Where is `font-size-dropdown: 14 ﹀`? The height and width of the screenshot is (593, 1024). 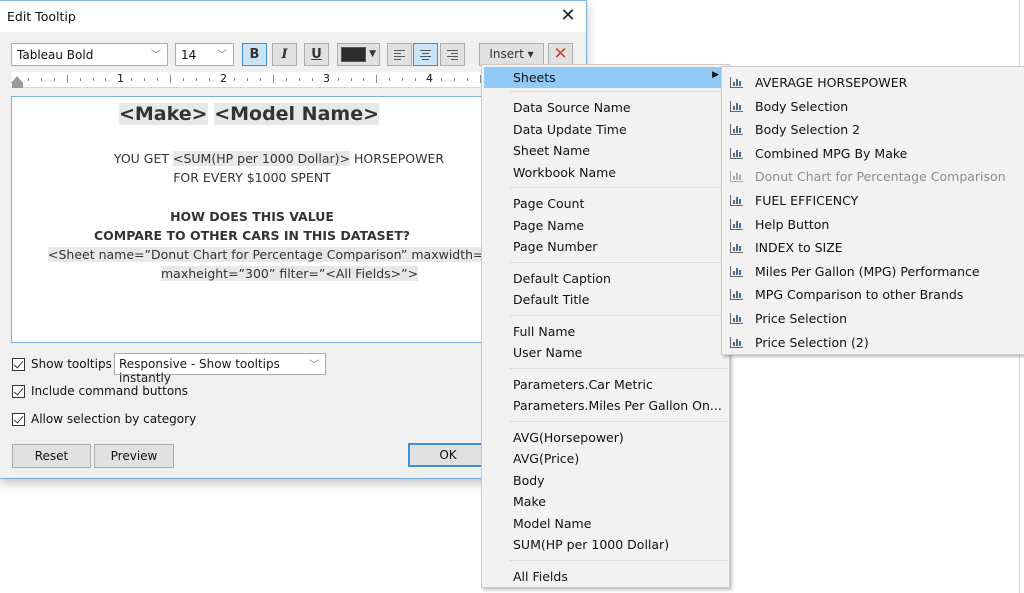 font-size-dropdown: 14 ﹀ is located at coordinates (204, 54).